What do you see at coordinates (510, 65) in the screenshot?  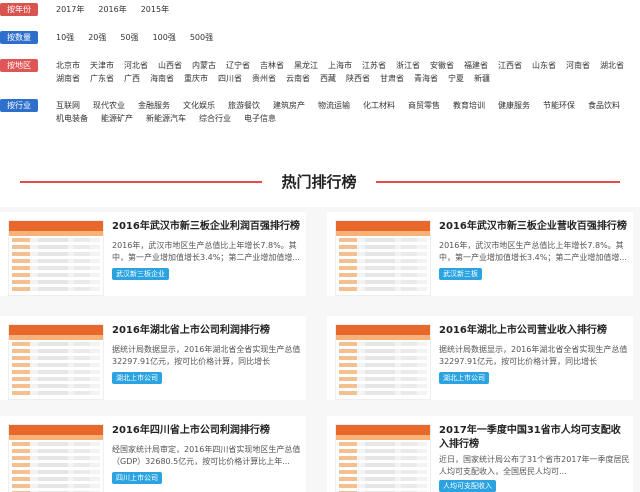 I see `filter-option: 江西省` at bounding box center [510, 65].